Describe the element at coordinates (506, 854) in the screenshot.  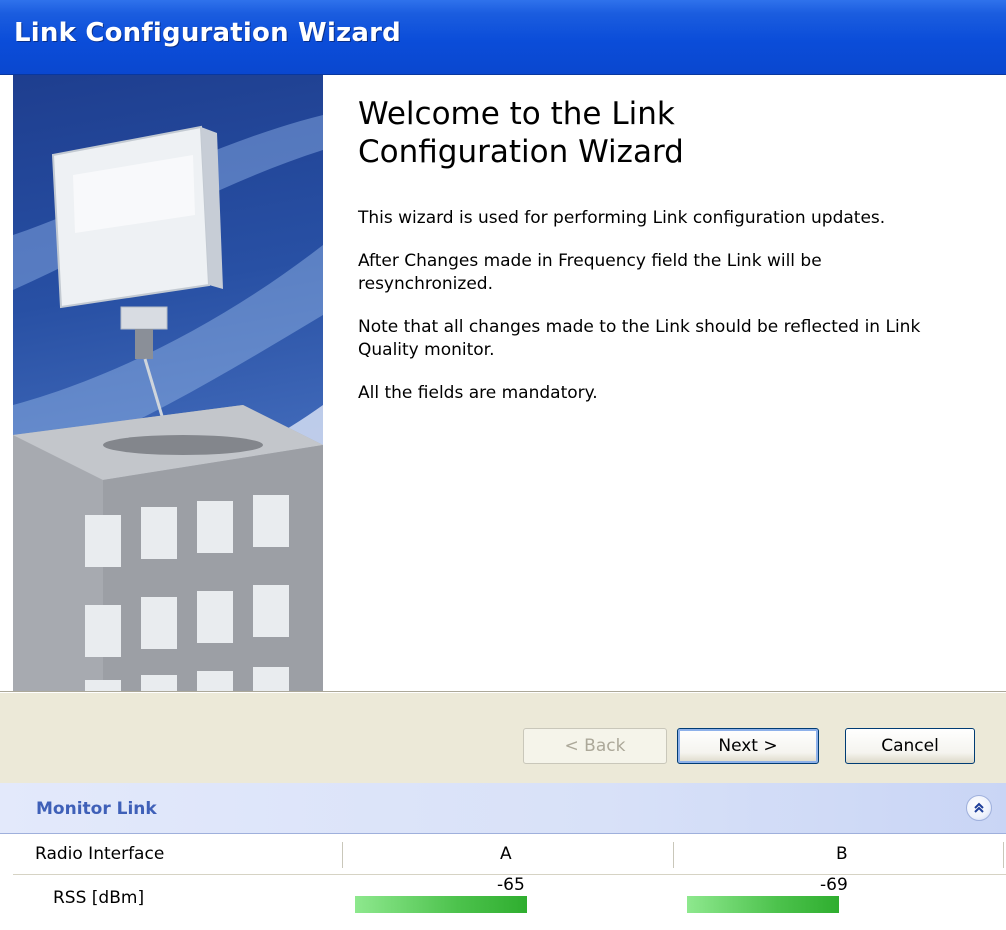
I see `column-header-a: A` at that location.